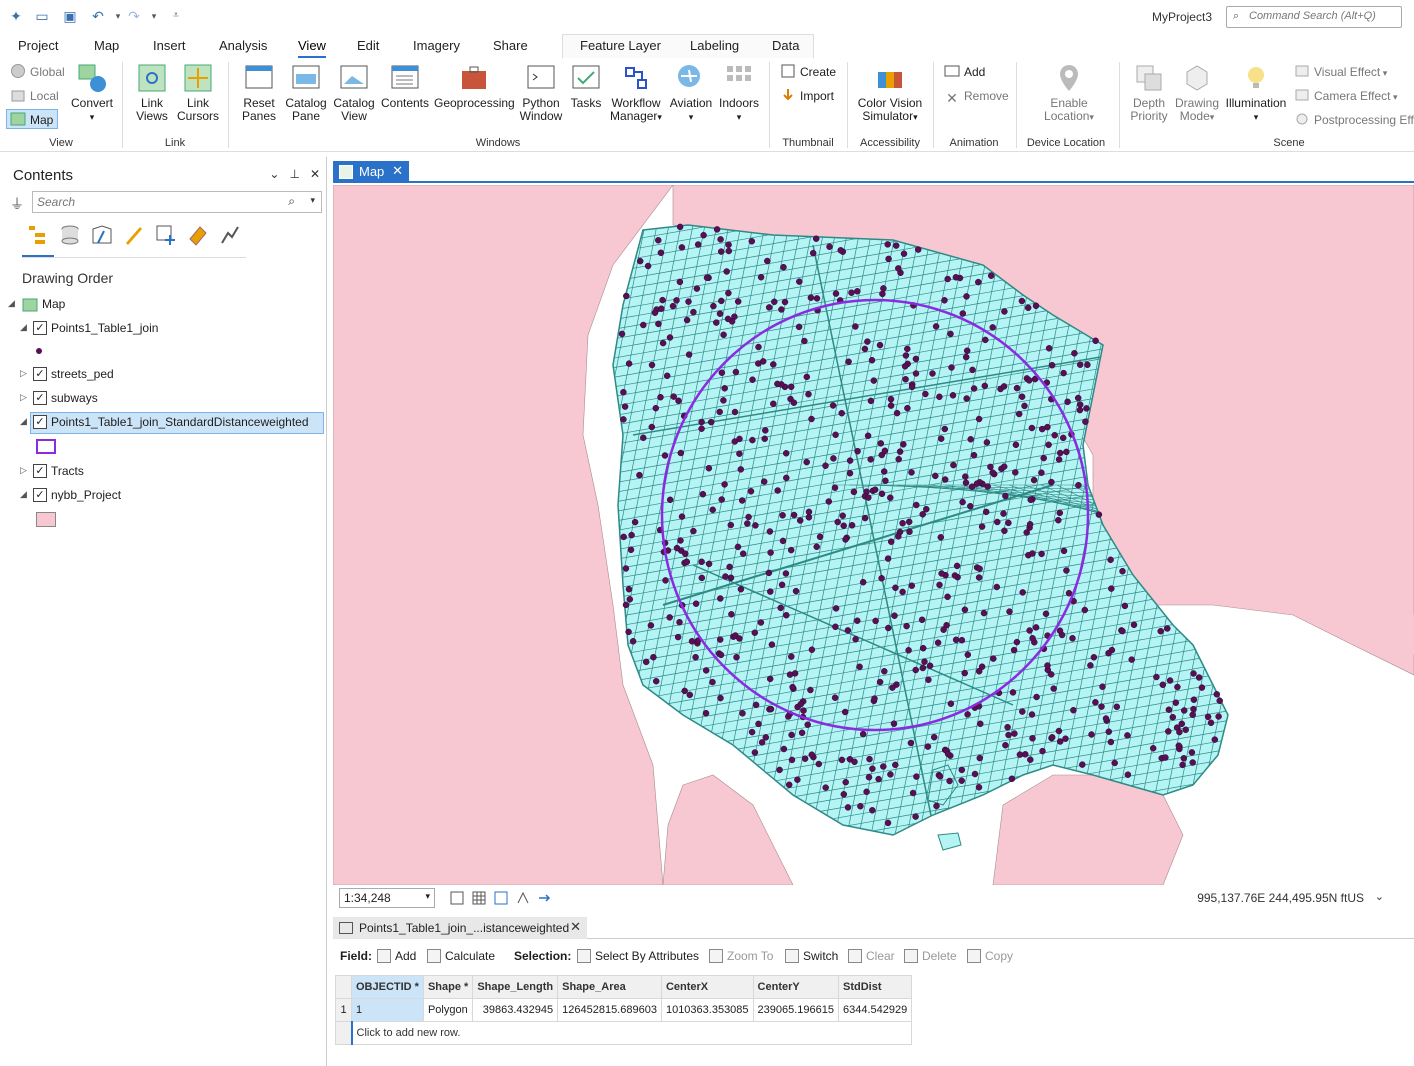  I want to click on fixed-zoom-icon, so click(457, 898).